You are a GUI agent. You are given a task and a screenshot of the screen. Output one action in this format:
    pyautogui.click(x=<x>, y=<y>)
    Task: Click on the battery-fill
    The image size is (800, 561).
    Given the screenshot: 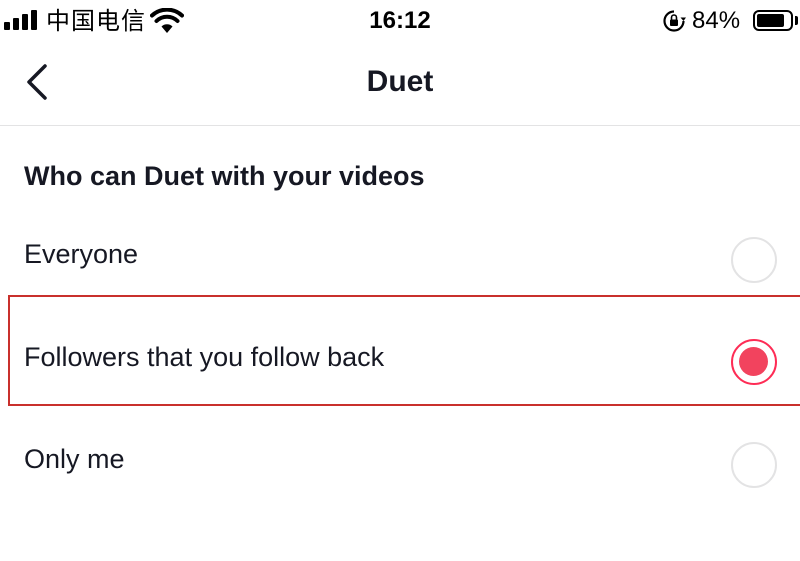 What is the action you would take?
    pyautogui.click(x=770, y=20)
    